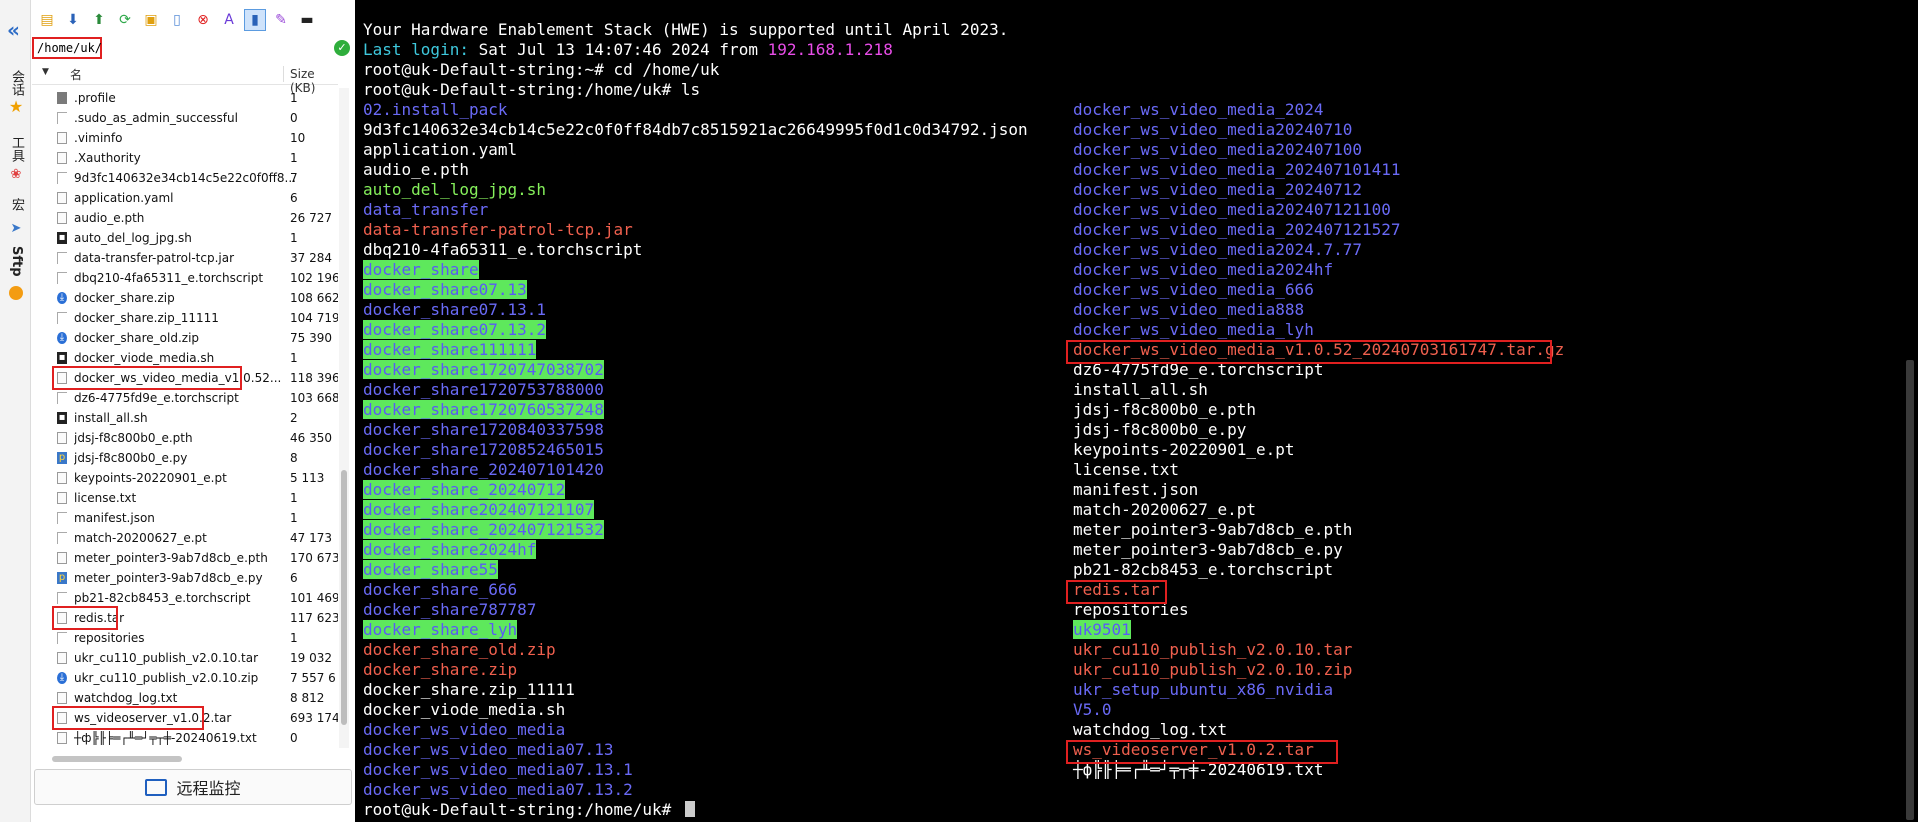  I want to click on ls-entry: V5.0, so click(1092, 710).